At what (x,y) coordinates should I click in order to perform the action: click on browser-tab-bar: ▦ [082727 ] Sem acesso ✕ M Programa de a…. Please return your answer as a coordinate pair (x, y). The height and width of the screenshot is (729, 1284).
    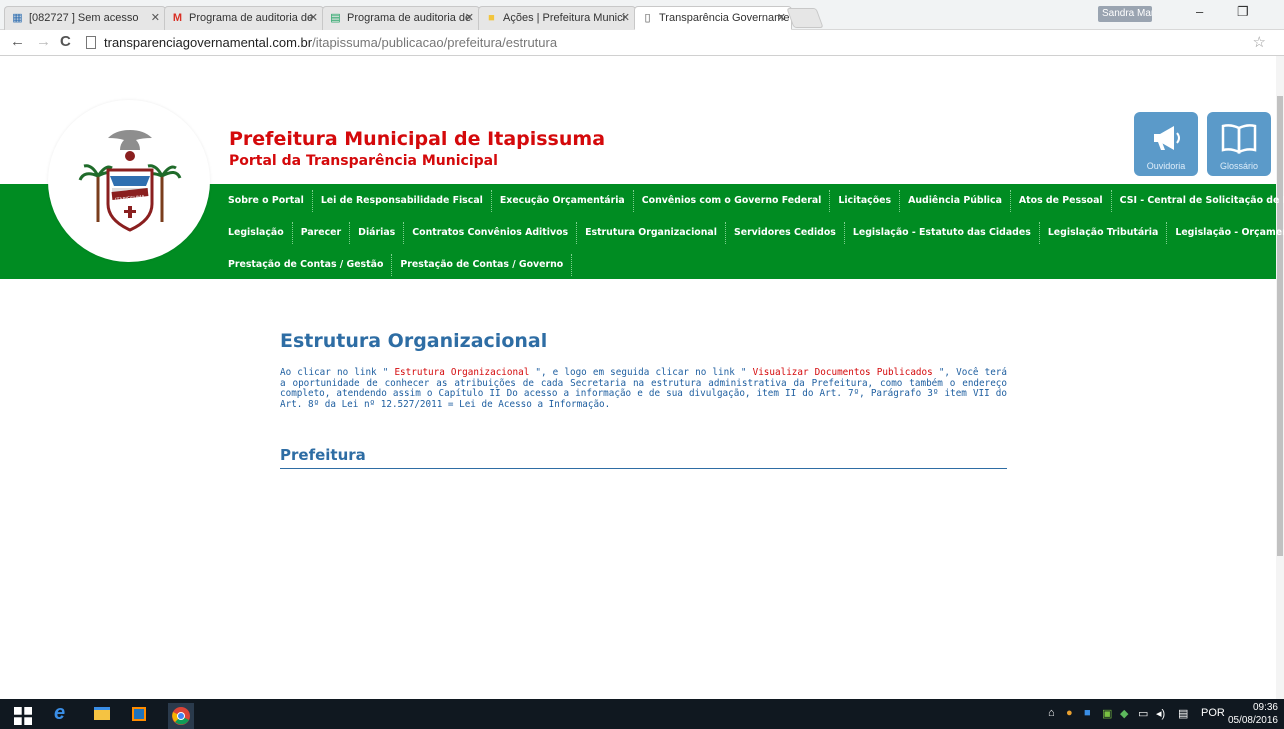
    Looking at the image, I should click on (642, 15).